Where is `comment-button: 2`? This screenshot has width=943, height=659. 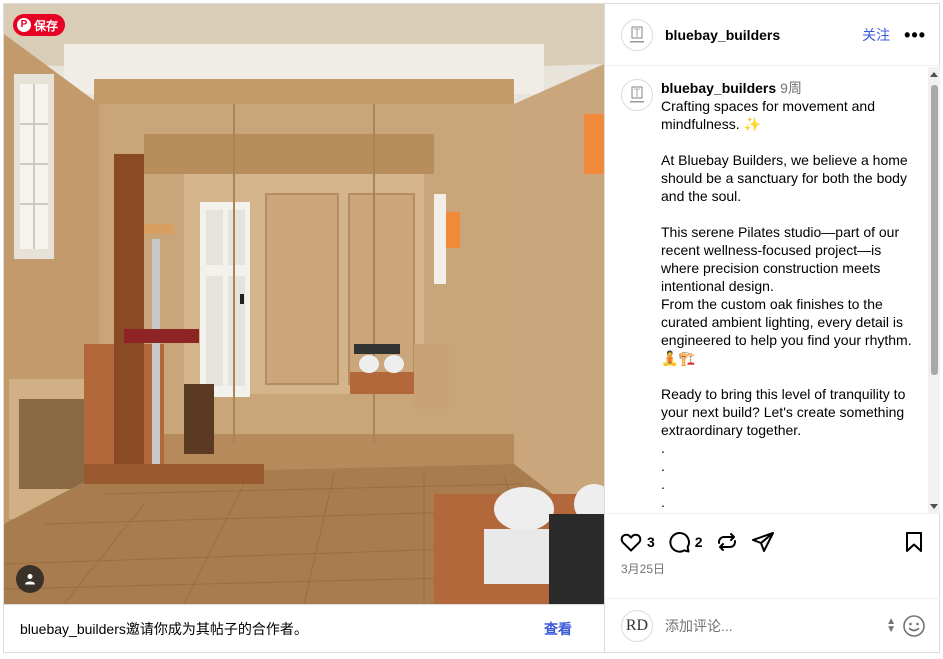 comment-button: 2 is located at coordinates (685, 542).